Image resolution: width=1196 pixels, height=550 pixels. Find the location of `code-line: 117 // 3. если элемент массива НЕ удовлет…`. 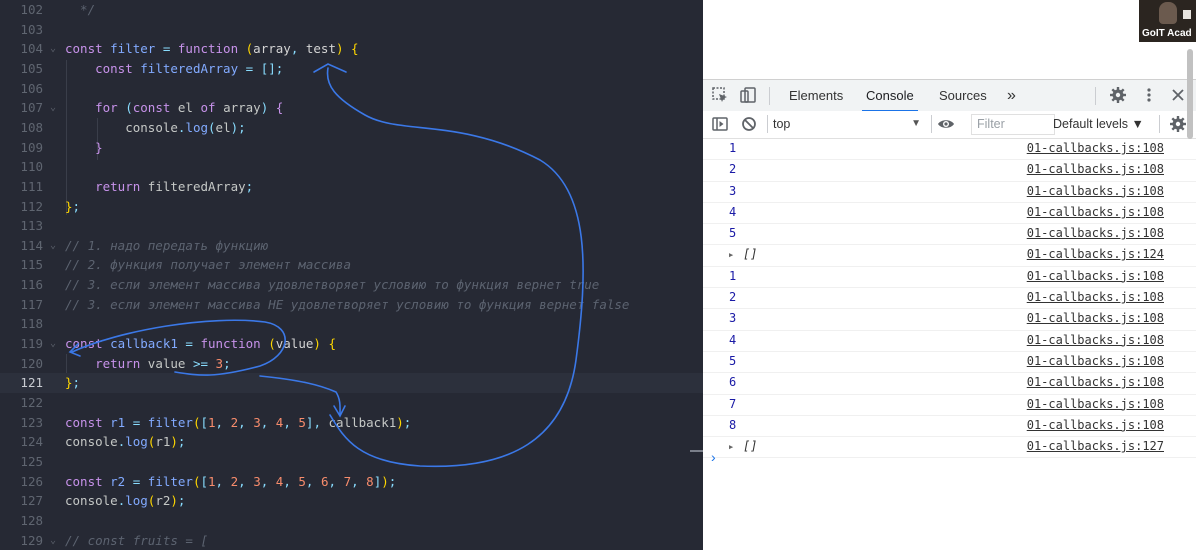

code-line: 117 // 3. если элемент массива НЕ удовлет… is located at coordinates (351, 305).